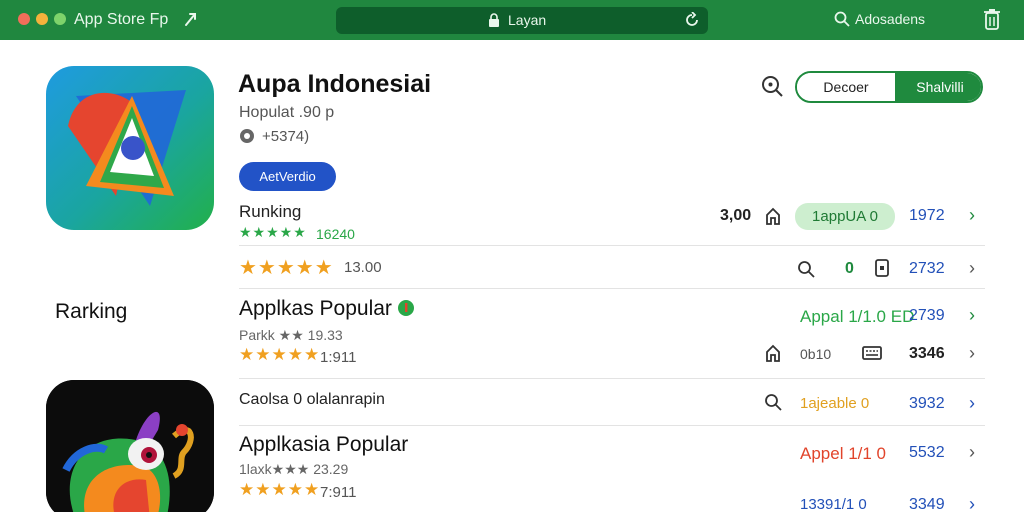  Describe the element at coordinates (291, 335) in the screenshot. I see `row-subtitle: Parkk ★★ 19.33` at that location.